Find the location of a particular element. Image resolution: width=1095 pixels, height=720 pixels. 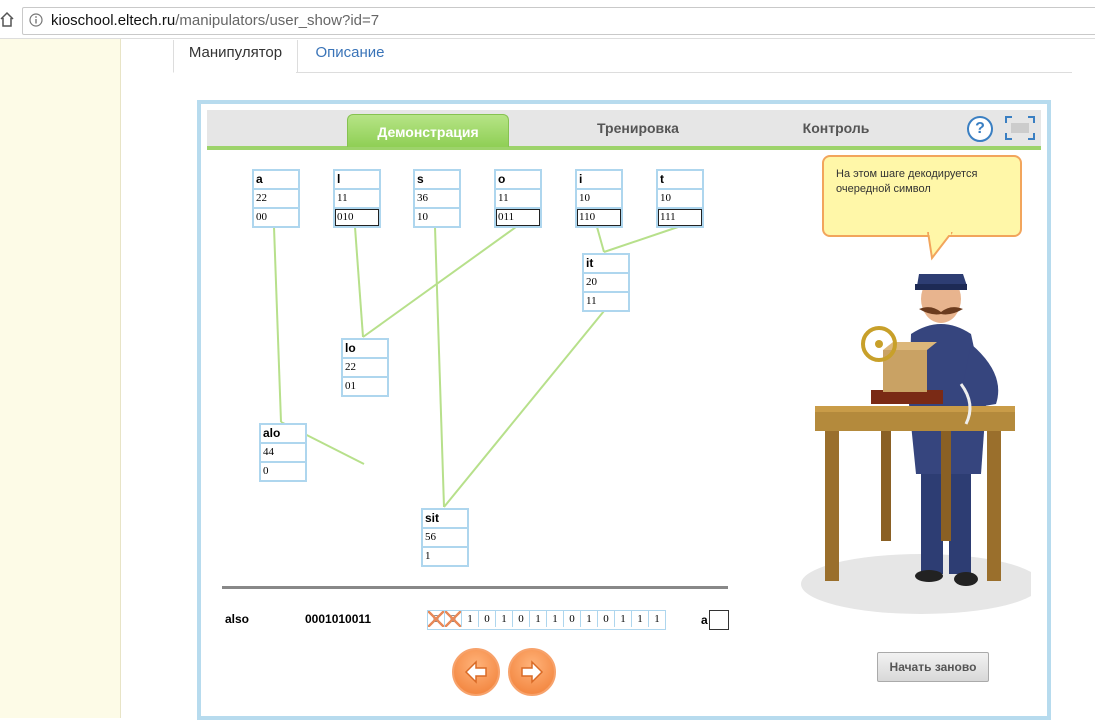

node-label: a is located at coordinates (276, 180).